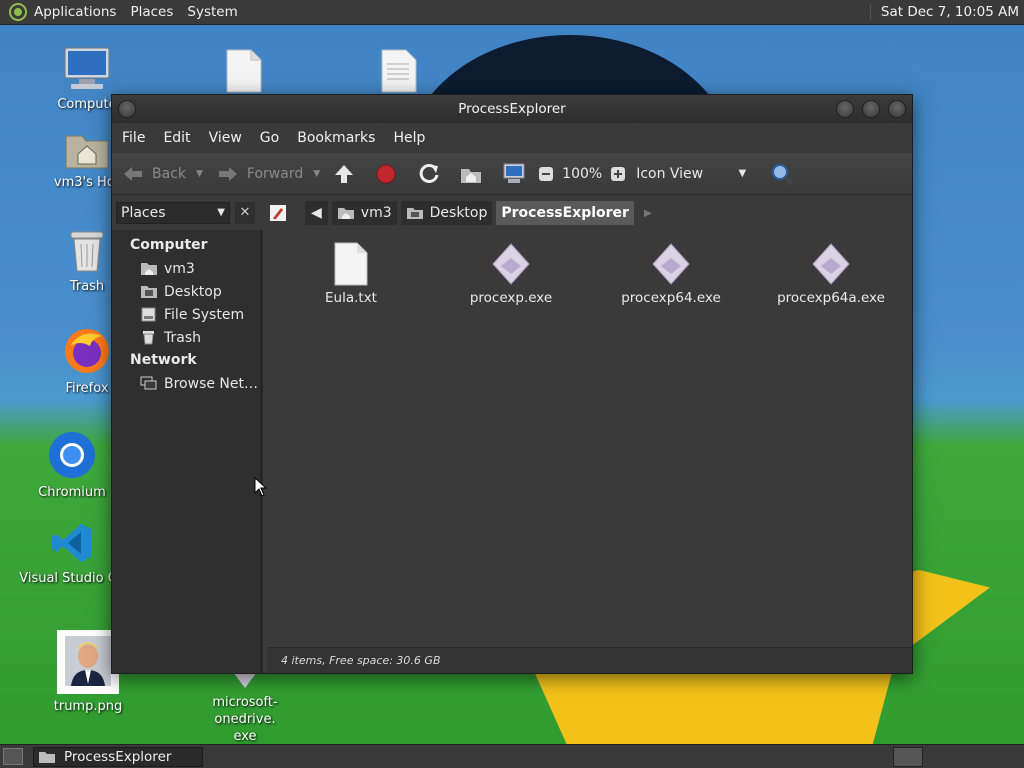 The width and height of the screenshot is (1024, 768). I want to click on desktop-icon-onedrive-exe: microsoft-onedrive. exe, so click(245, 705).